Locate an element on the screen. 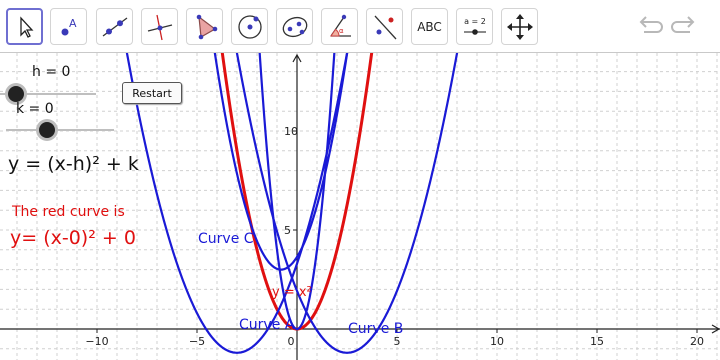 This screenshot has width=720, height=360. circle-tool-button is located at coordinates (249, 26).